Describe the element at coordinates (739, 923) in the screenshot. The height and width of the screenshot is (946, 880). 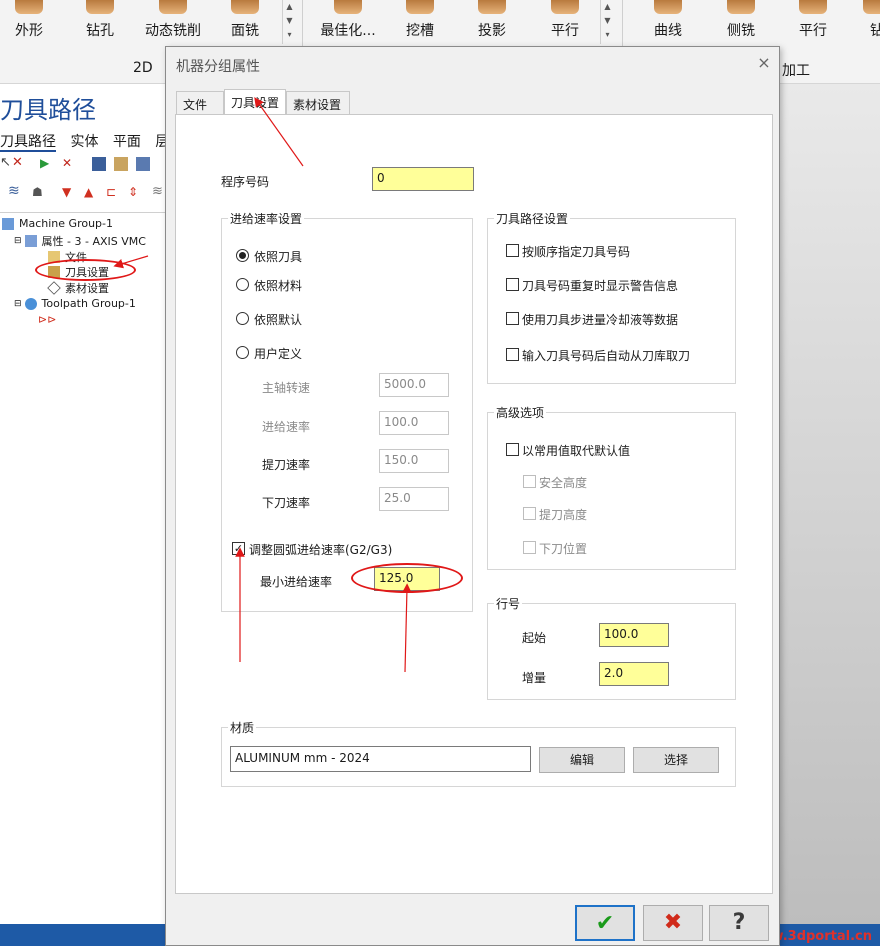
I see `help-button: ?` at that location.